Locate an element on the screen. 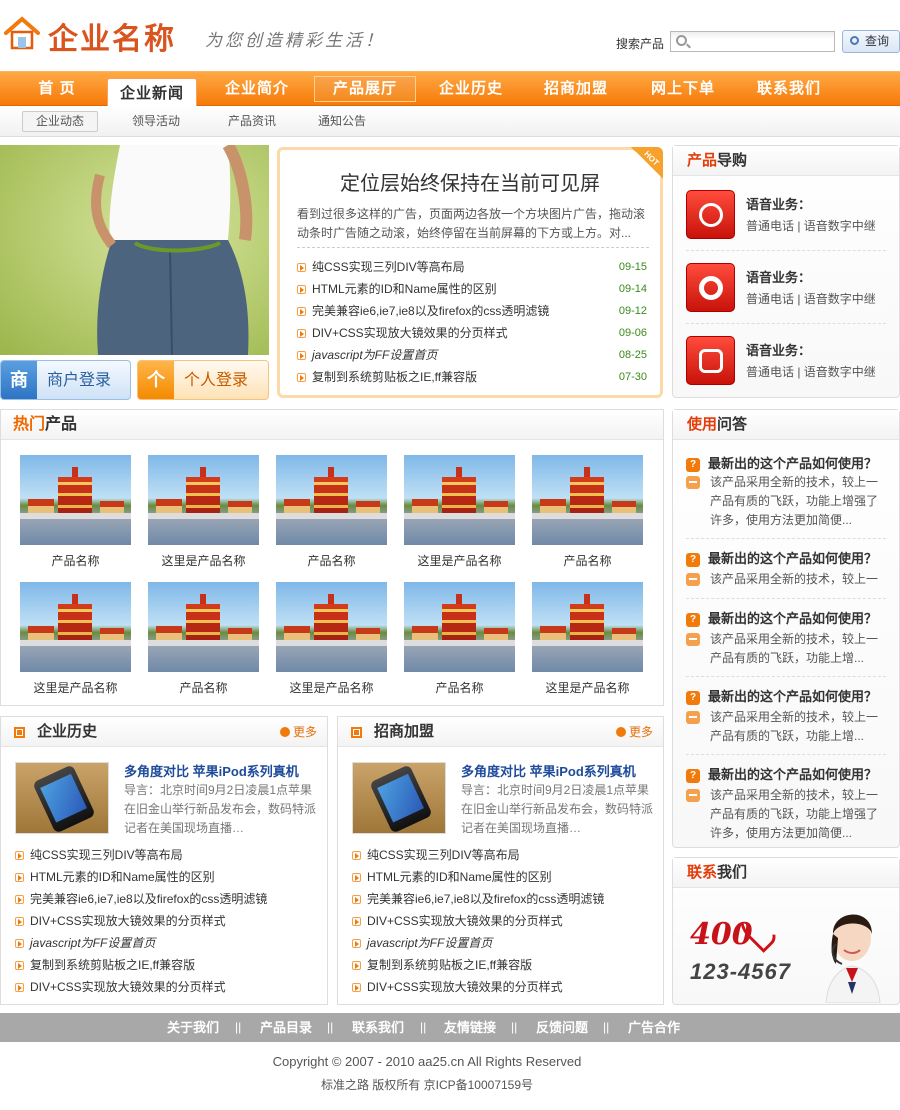 The height and width of the screenshot is (1110, 900). search-button: 查询 is located at coordinates (871, 41).